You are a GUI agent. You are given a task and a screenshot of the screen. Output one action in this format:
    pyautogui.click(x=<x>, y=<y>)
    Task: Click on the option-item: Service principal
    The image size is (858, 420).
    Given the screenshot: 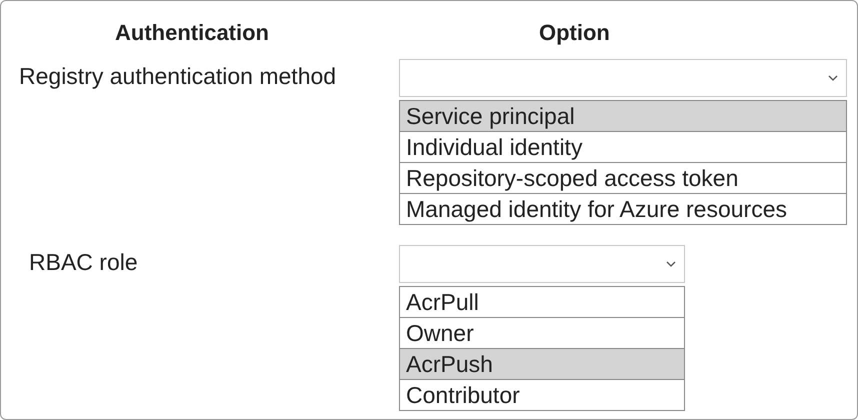 What is the action you would take?
    pyautogui.click(x=623, y=116)
    